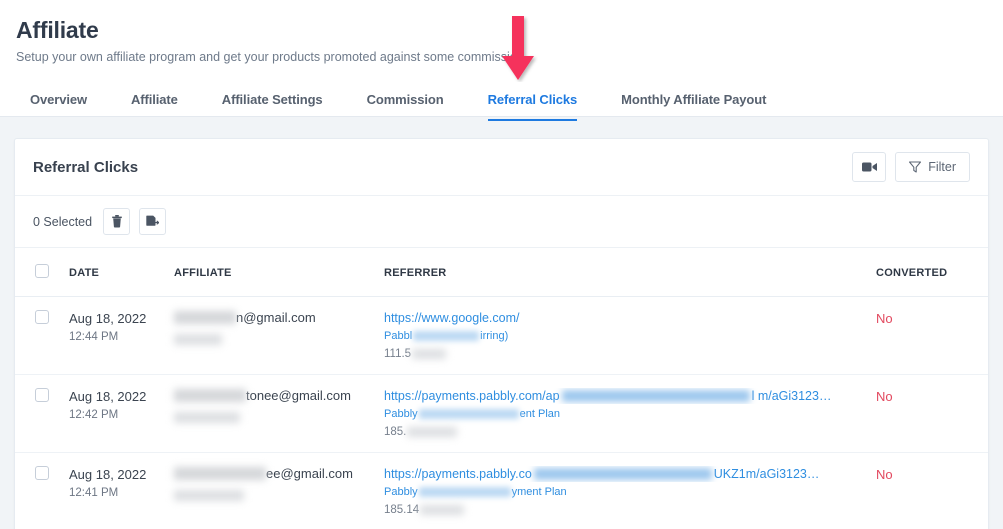 This screenshot has height=529, width=1003. I want to click on table-header-row: DATE AFFILIATE REFERRER CONVERTED, so click(501, 272).